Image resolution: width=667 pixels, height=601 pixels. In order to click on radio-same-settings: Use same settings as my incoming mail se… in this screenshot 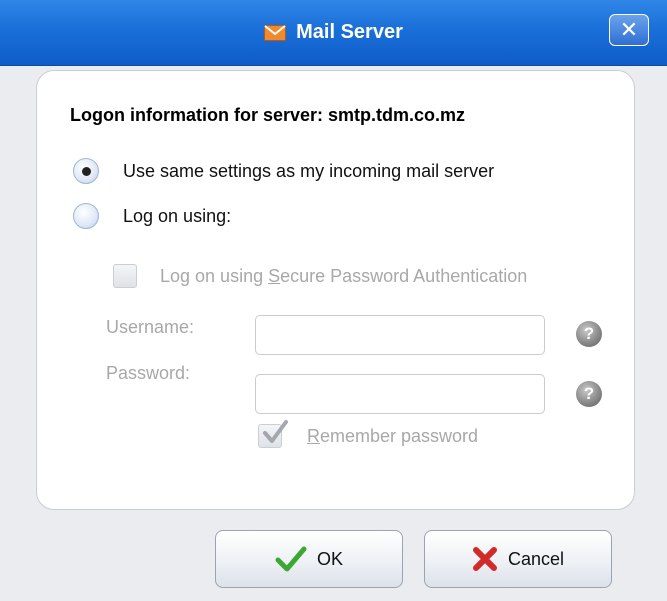, I will do `click(283, 171)`.